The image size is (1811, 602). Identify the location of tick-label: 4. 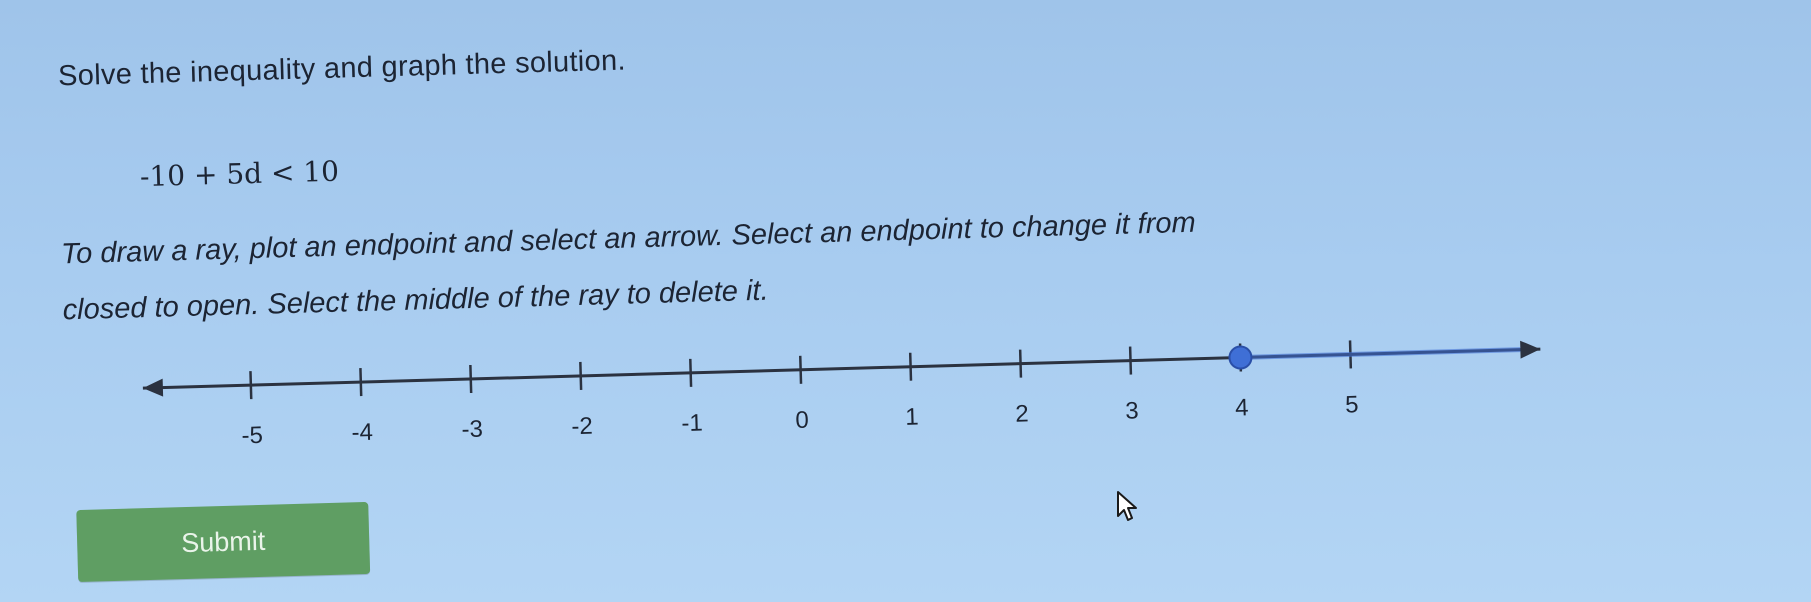
(1242, 407).